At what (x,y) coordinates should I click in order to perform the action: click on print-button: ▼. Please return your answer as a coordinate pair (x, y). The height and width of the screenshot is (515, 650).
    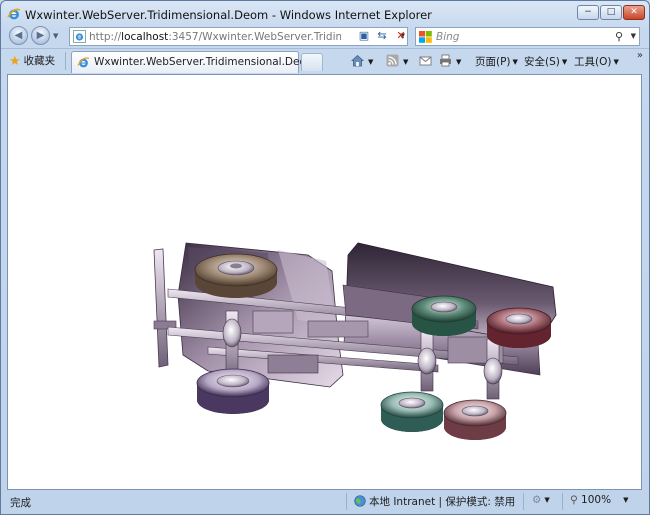
    Looking at the image, I should click on (450, 62).